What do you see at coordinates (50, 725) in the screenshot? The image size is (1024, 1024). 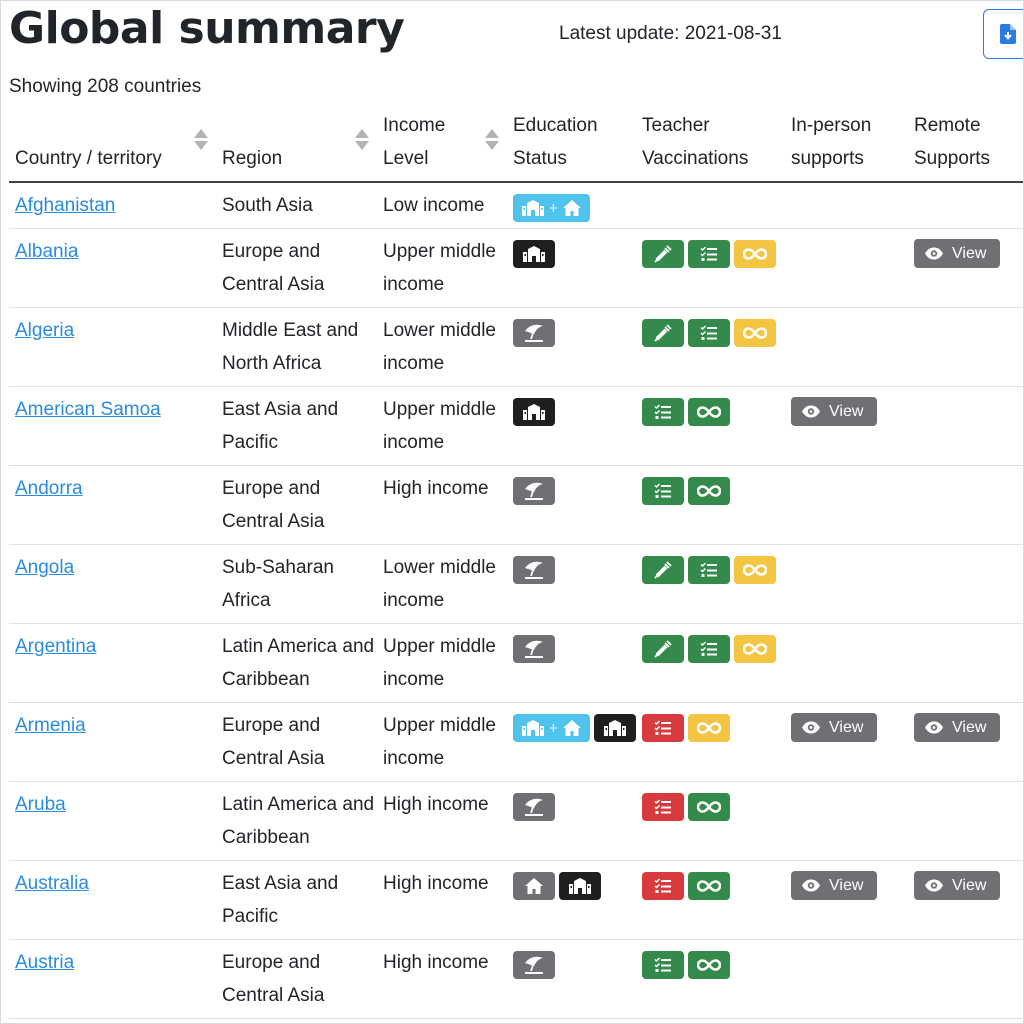 I see `country-link: Armenia` at bounding box center [50, 725].